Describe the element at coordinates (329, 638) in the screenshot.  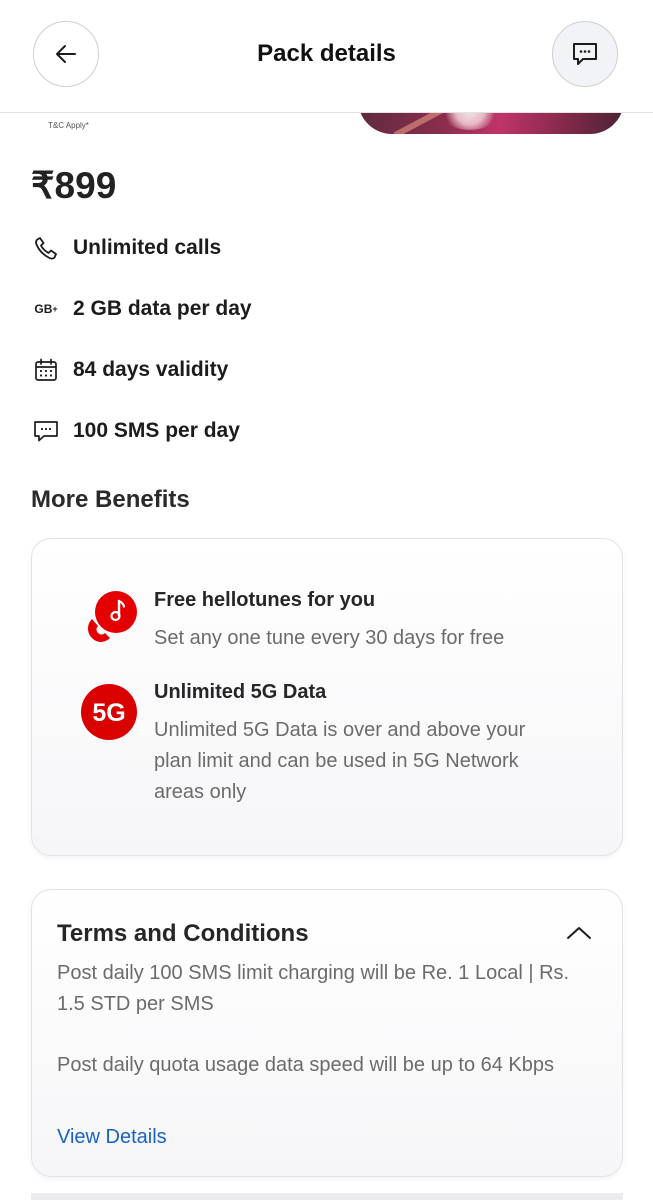
I see `benefit-description: Set any one tune every 30 days for free` at that location.